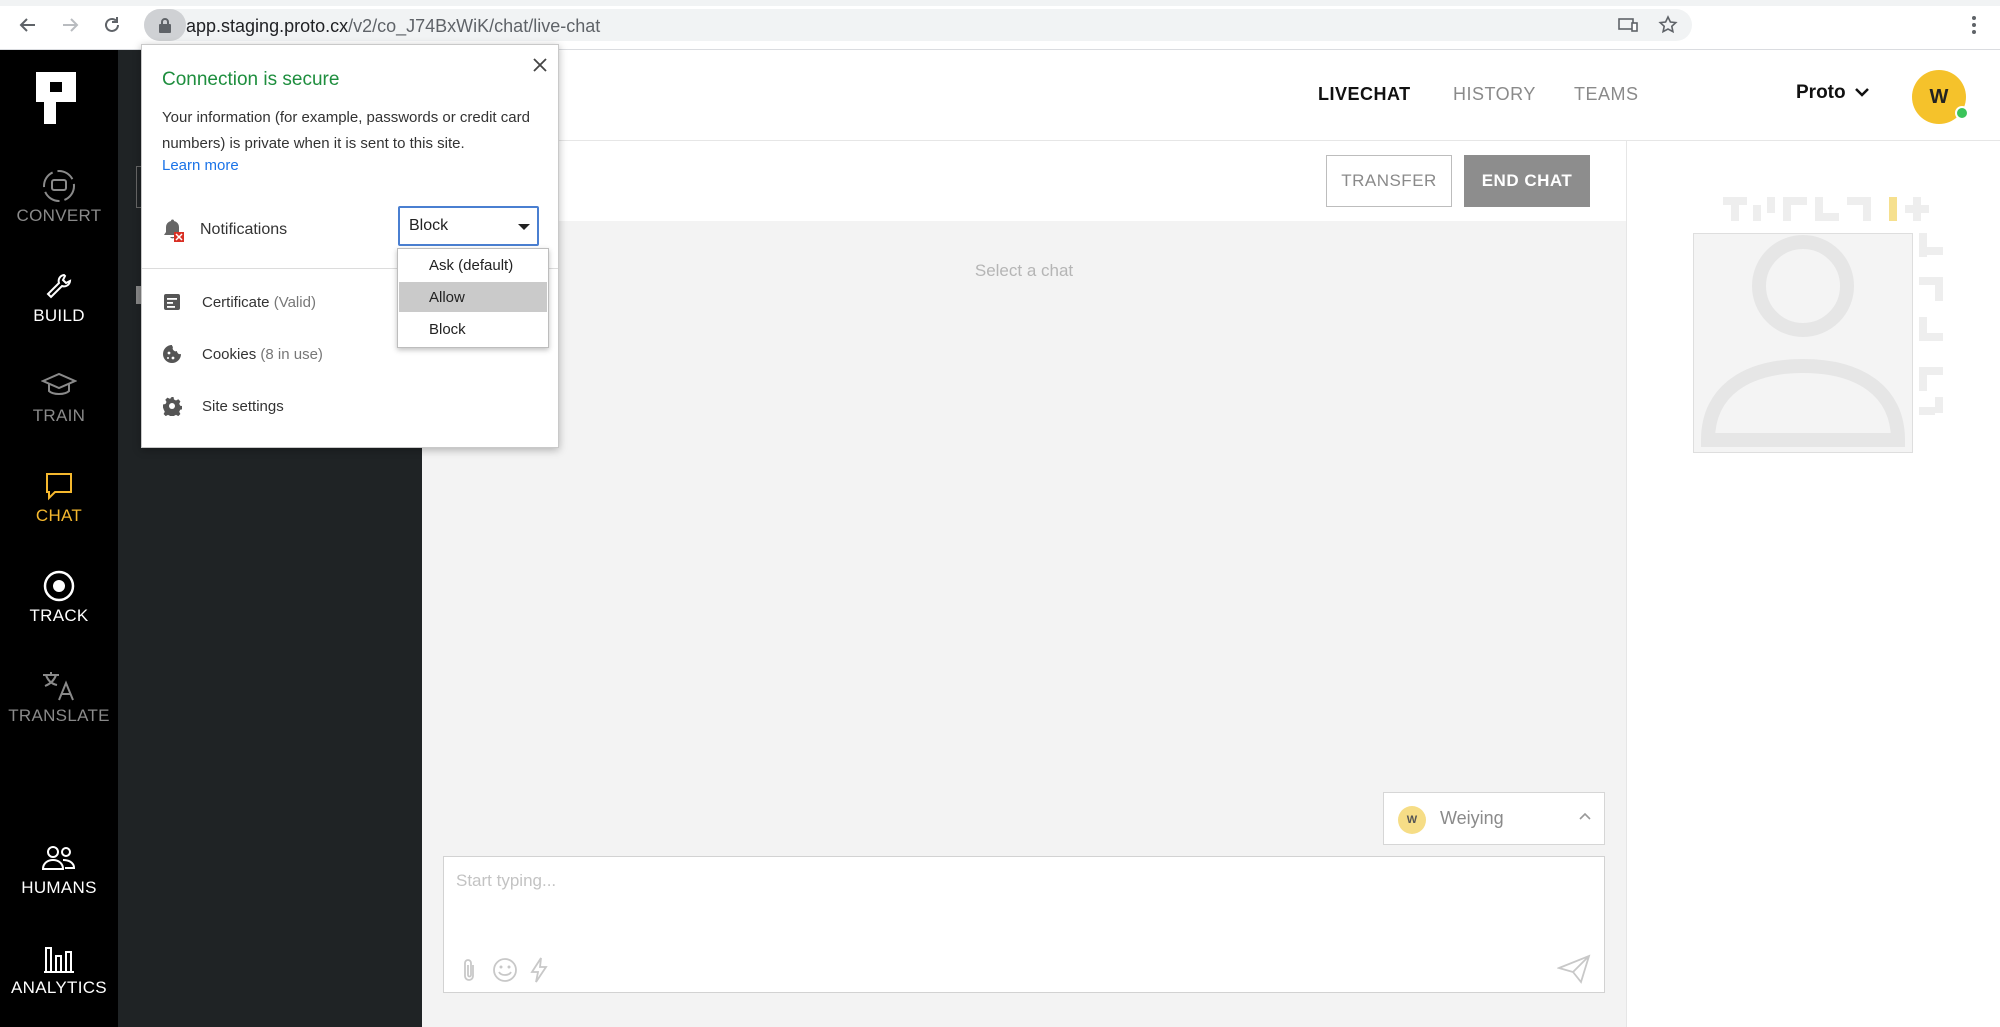  Describe the element at coordinates (1527, 181) in the screenshot. I see `end-chat-button: END CHAT` at that location.